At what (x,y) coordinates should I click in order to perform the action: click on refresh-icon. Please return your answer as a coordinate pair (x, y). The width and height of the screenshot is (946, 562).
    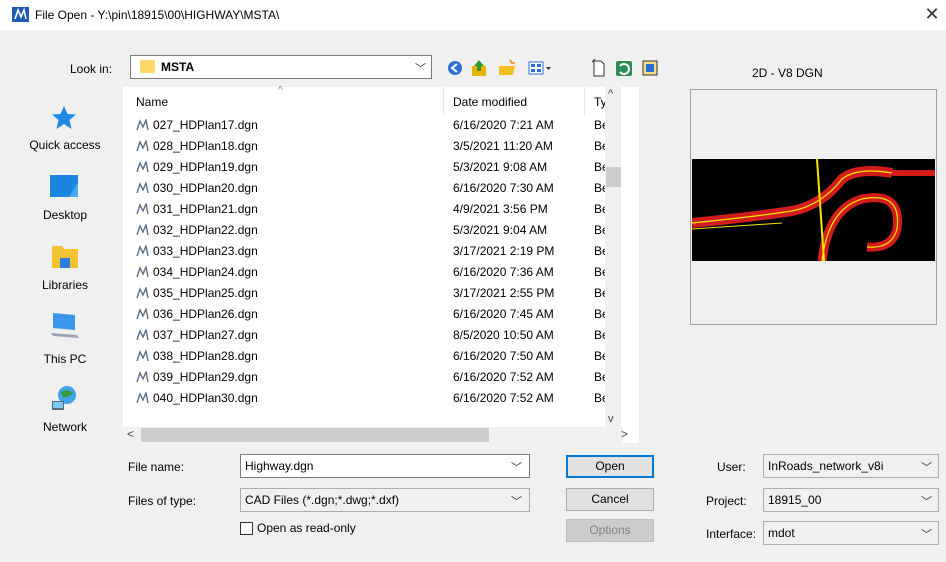
    Looking at the image, I should click on (624, 68).